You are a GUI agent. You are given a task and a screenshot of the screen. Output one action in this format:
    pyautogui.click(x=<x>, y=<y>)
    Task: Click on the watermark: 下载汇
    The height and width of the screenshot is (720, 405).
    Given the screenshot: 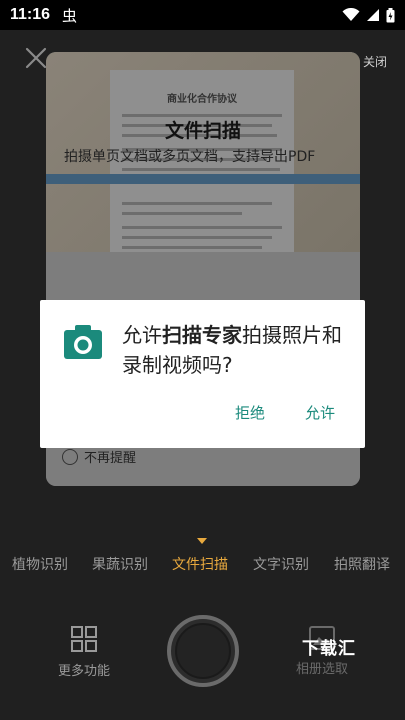 What is the action you would take?
    pyautogui.click(x=329, y=649)
    